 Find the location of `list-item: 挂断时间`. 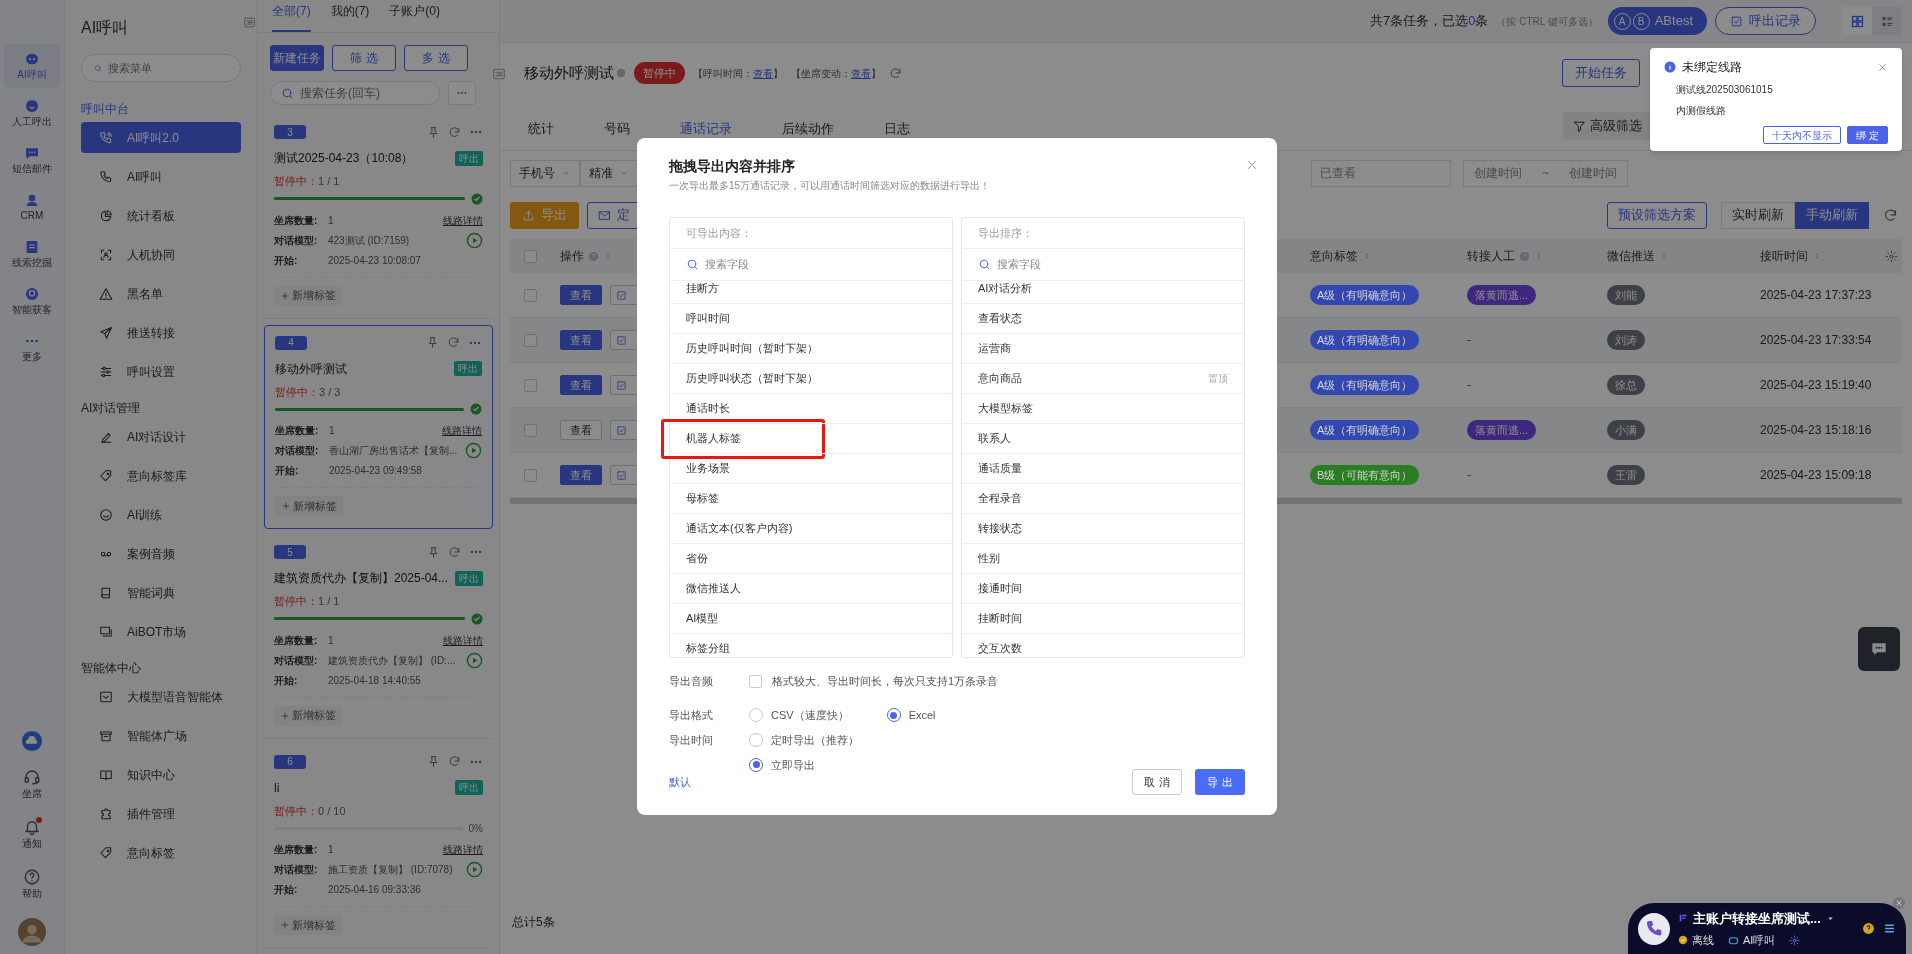

list-item: 挂断时间 is located at coordinates (1103, 619).